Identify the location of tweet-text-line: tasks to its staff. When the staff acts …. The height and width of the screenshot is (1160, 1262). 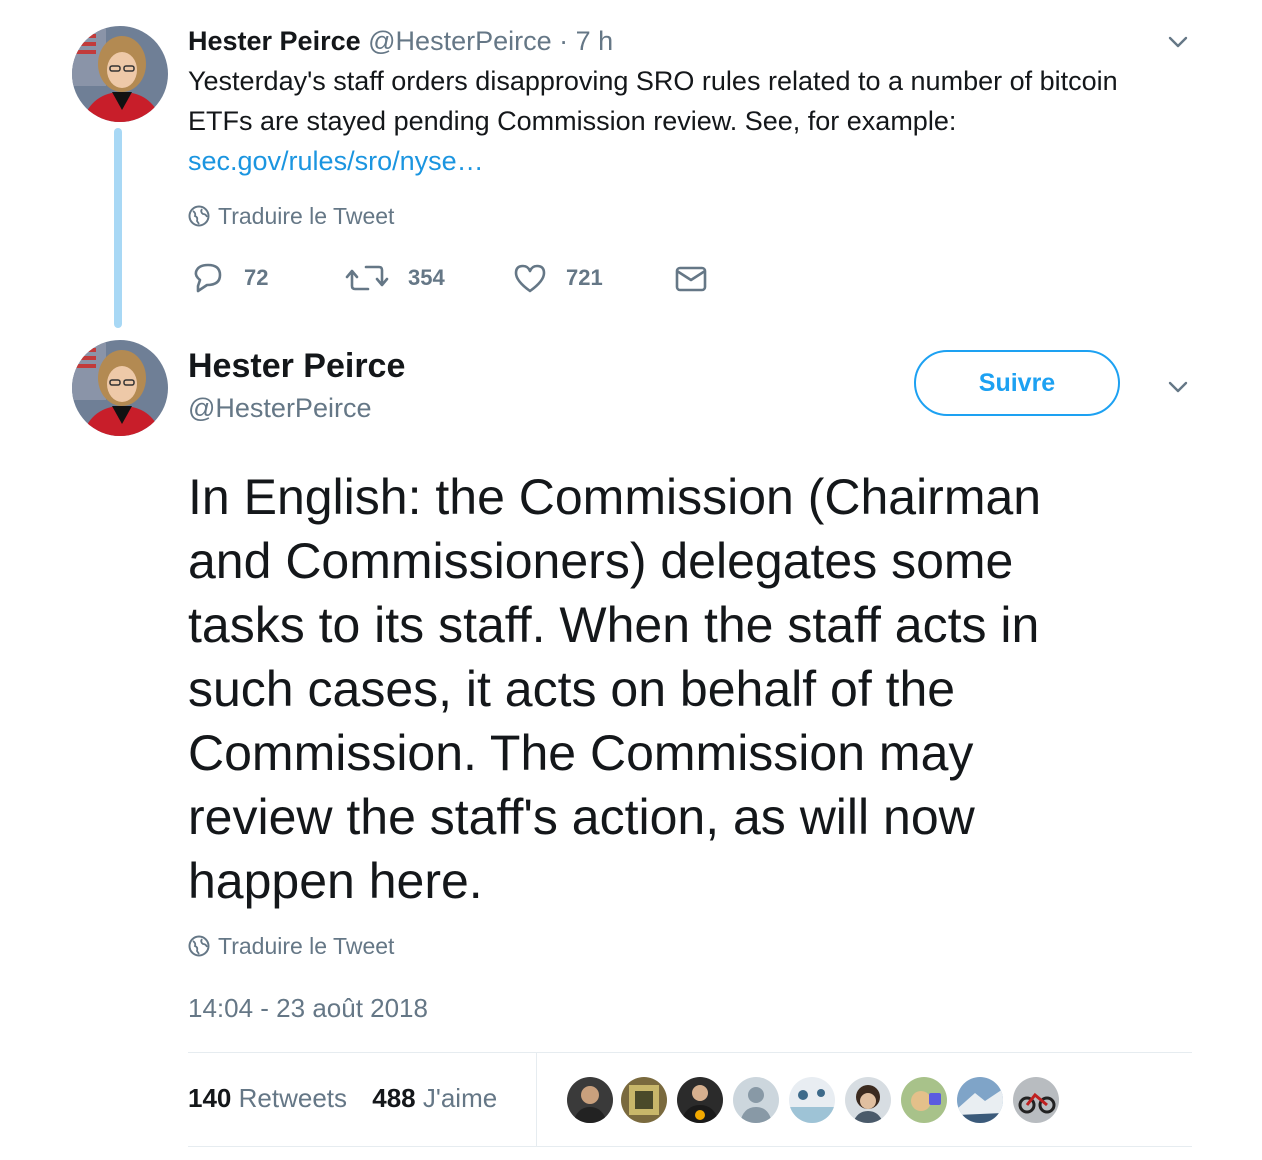
(614, 625).